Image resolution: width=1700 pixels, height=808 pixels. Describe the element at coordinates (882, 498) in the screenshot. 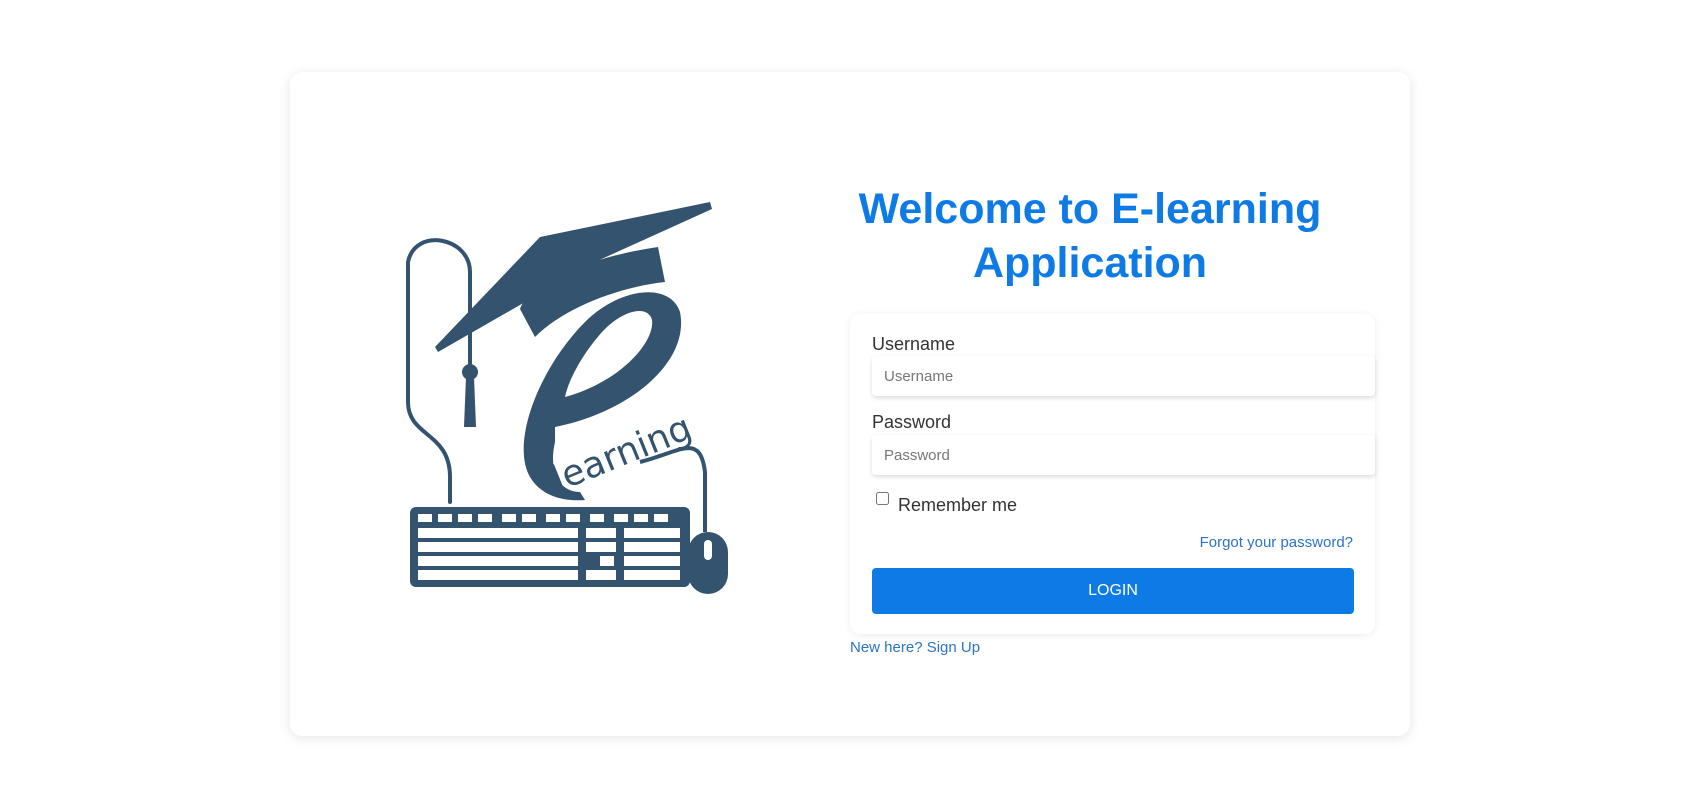

I see `remember-me-checkbox` at that location.